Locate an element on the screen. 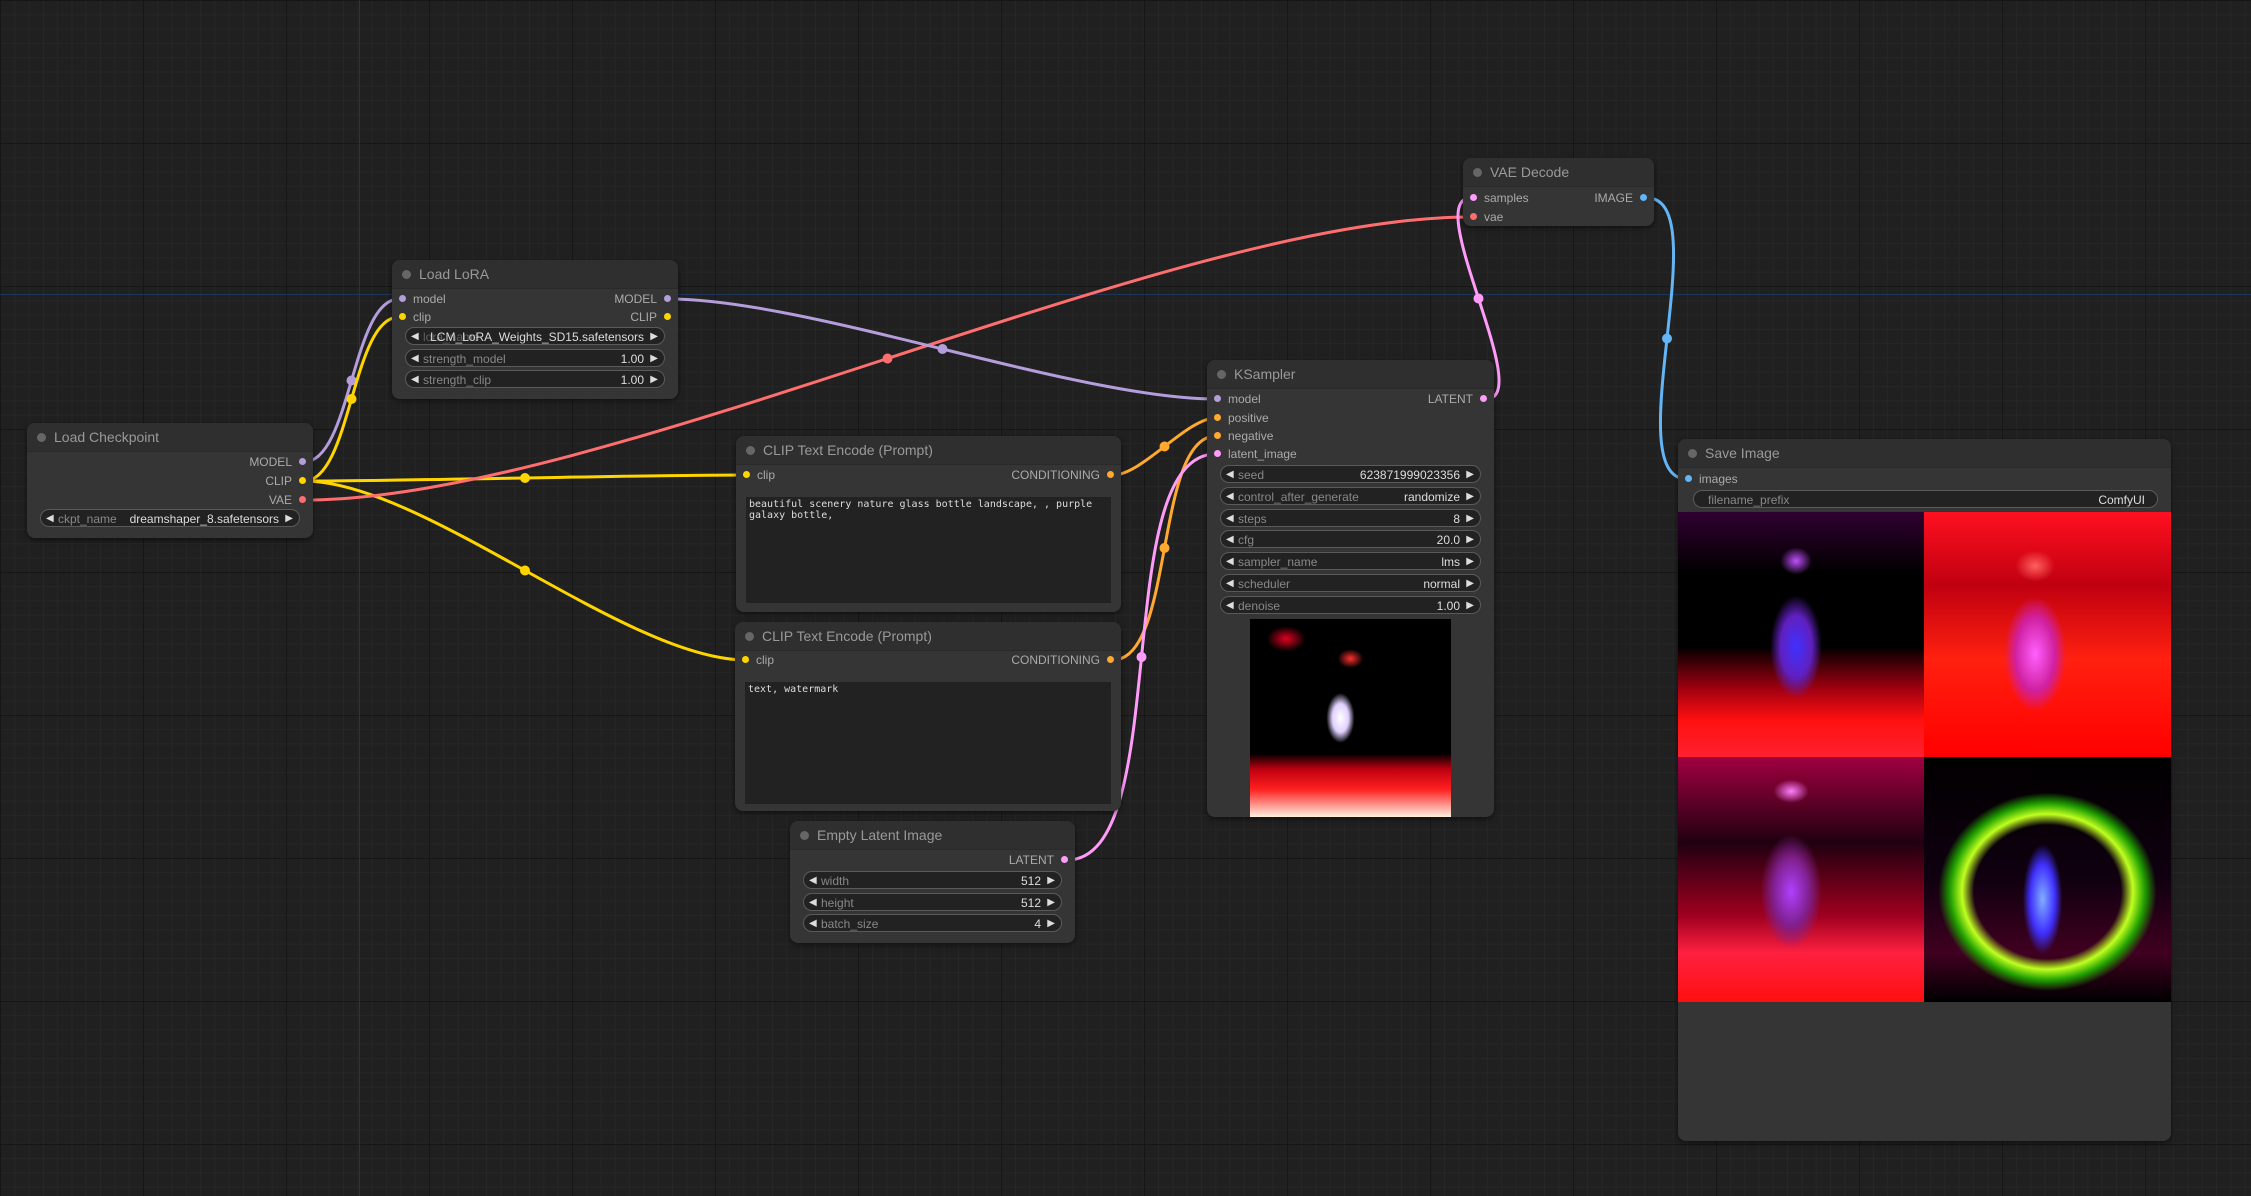 Image resolution: width=2251 pixels, height=1196 pixels. prompt-textarea: text, watermark is located at coordinates (928, 743).